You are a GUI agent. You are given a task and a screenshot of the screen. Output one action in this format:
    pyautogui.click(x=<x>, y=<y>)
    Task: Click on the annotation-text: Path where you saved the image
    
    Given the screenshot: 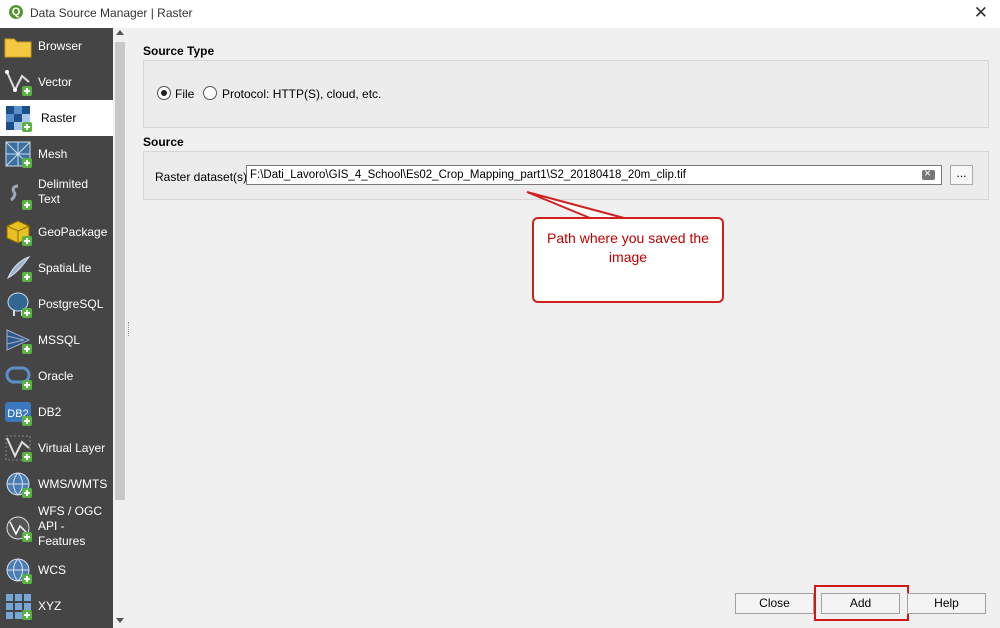 What is the action you would take?
    pyautogui.click(x=628, y=247)
    